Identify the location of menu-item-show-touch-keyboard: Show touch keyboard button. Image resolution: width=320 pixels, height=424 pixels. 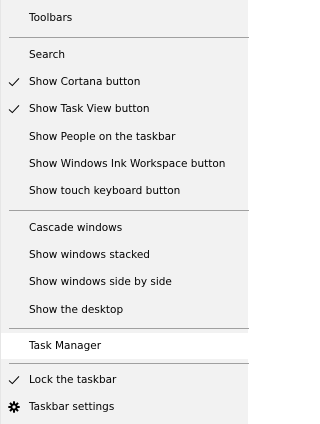
(125, 191).